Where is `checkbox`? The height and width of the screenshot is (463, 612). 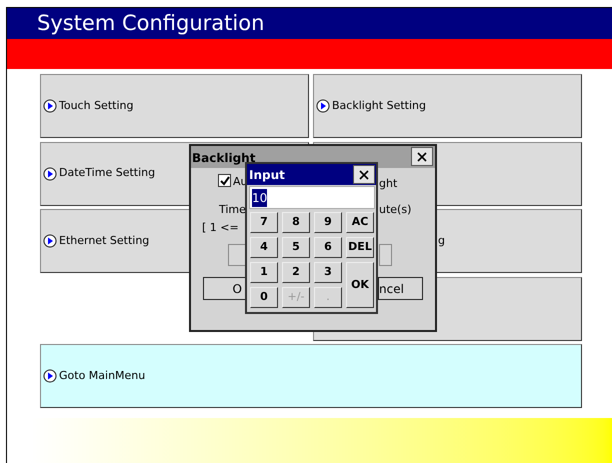
checkbox is located at coordinates (224, 180).